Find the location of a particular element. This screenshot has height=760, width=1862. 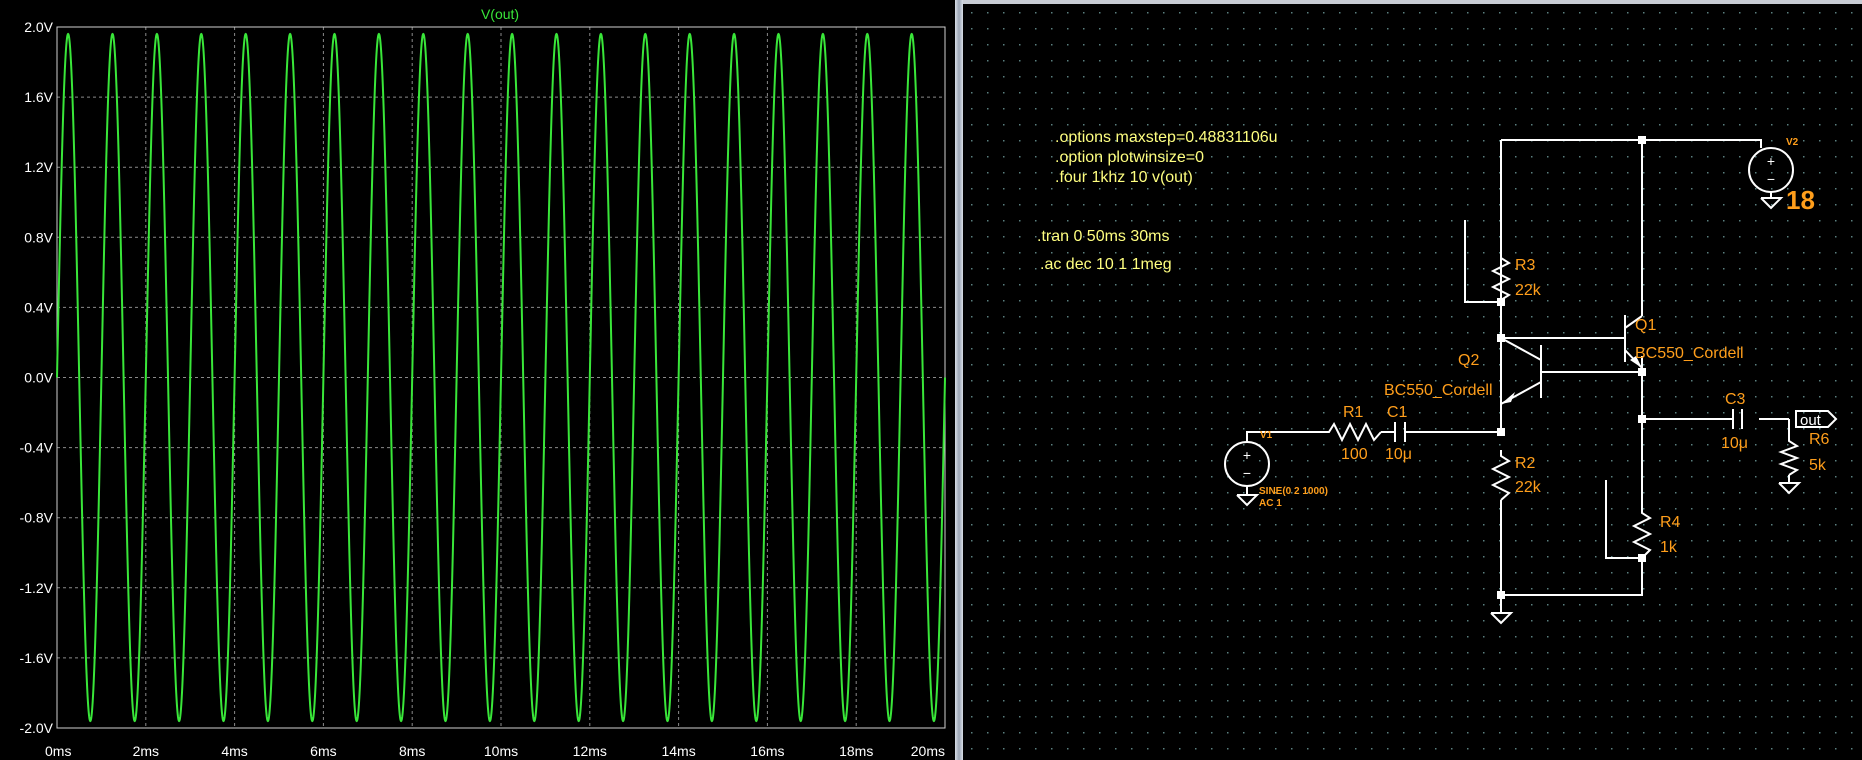

transistor-q1: Q1 BC550_Cordell is located at coordinates (1684, 342).